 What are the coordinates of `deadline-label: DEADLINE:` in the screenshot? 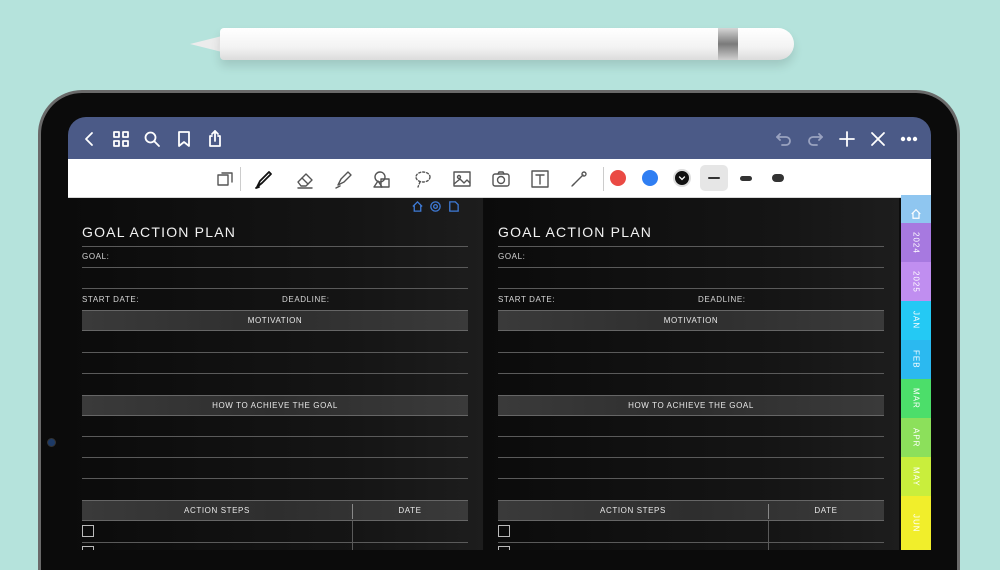 It's located at (722, 299).